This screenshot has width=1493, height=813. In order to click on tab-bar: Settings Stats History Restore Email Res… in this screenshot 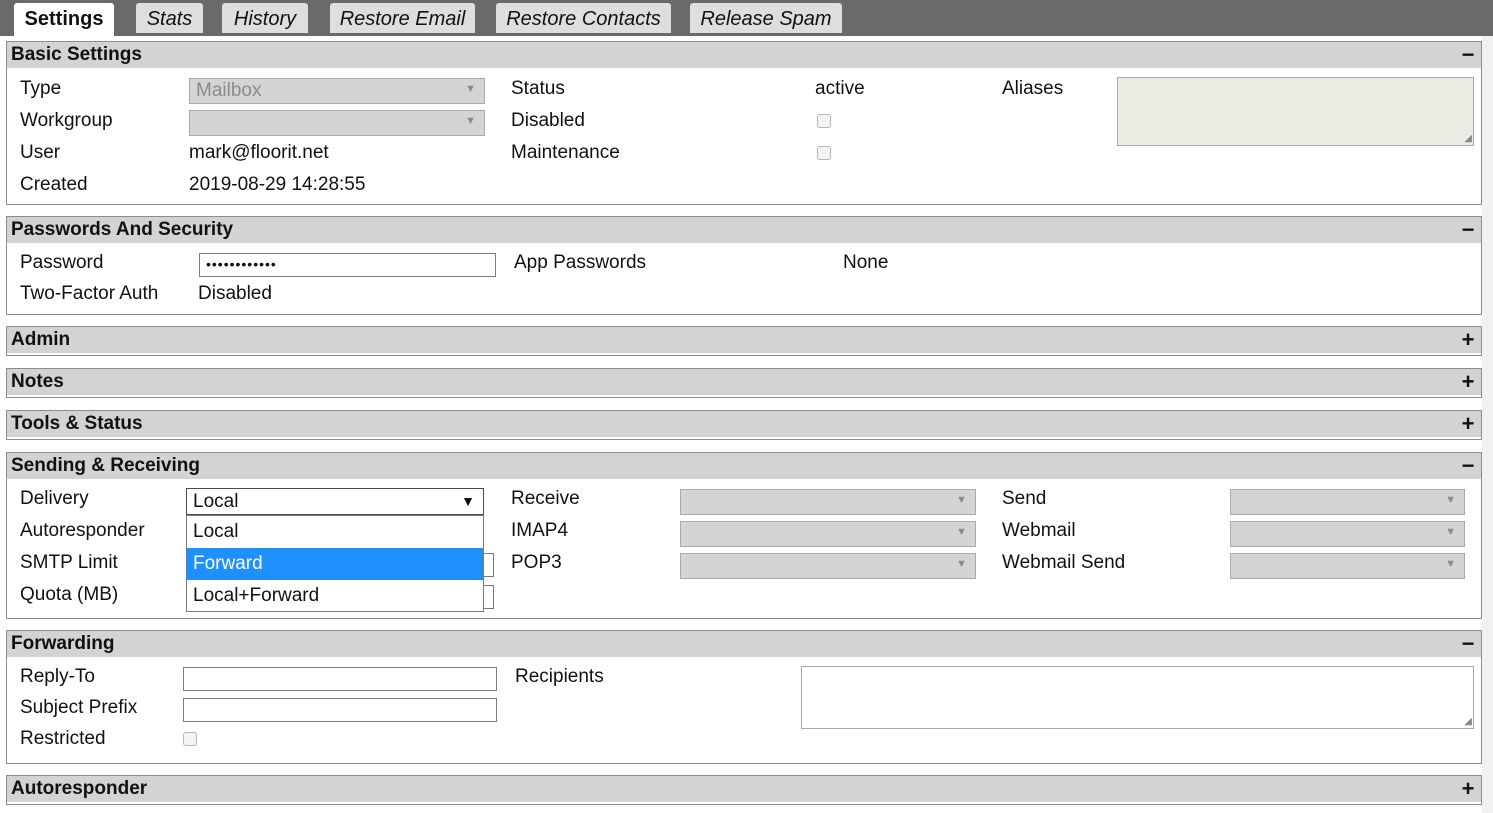, I will do `click(746, 18)`.